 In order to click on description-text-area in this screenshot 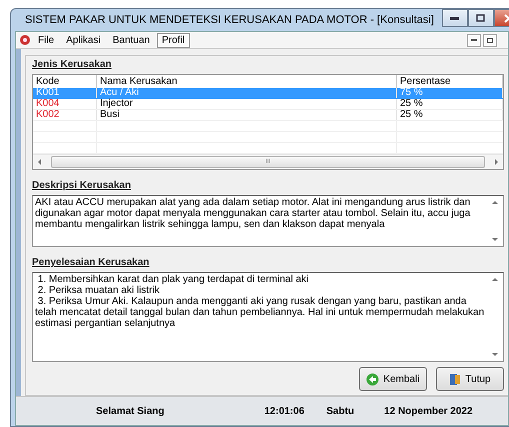, I will do `click(268, 221)`.